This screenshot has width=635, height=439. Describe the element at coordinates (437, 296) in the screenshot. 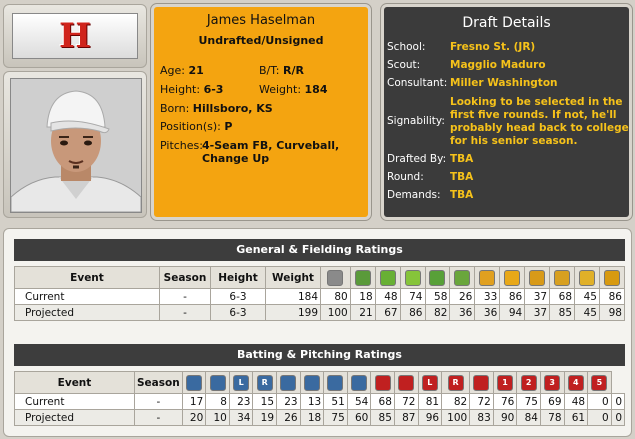

I see `rating-cell: 58` at that location.